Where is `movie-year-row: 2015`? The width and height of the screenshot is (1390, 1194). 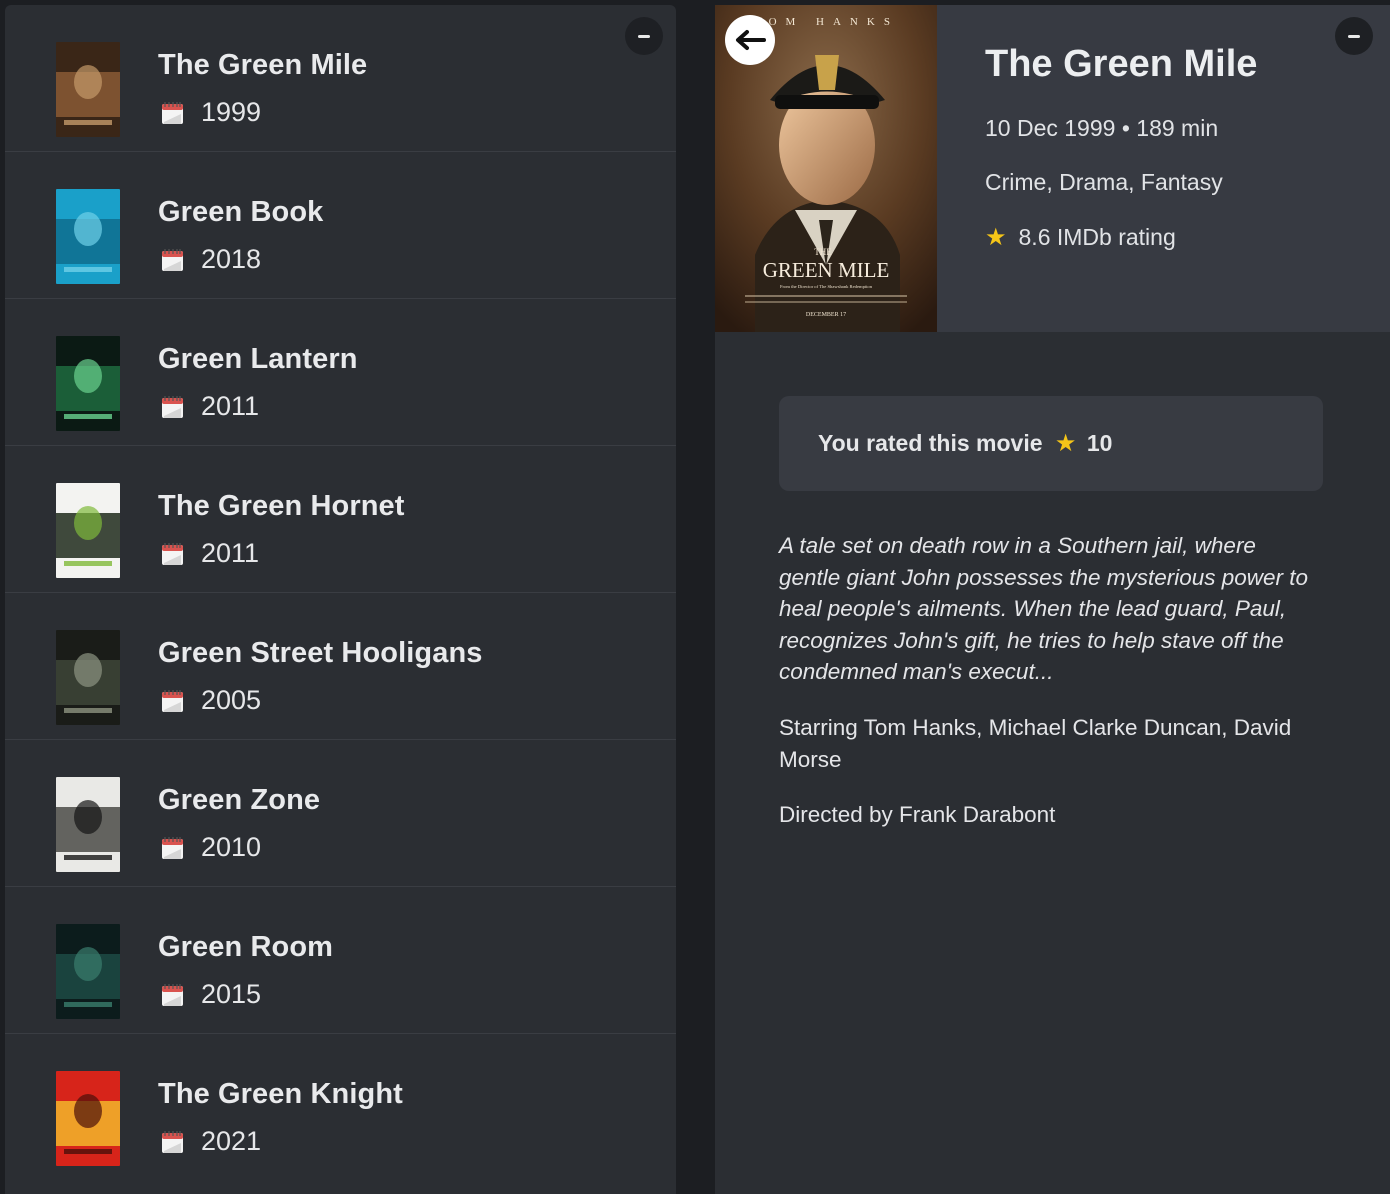
movie-year-row: 2015 is located at coordinates (211, 994).